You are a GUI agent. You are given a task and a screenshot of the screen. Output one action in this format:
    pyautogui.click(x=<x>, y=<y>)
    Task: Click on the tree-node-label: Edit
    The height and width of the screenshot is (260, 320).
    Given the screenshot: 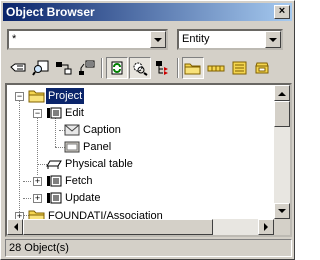 What is the action you would take?
    pyautogui.click(x=74, y=113)
    